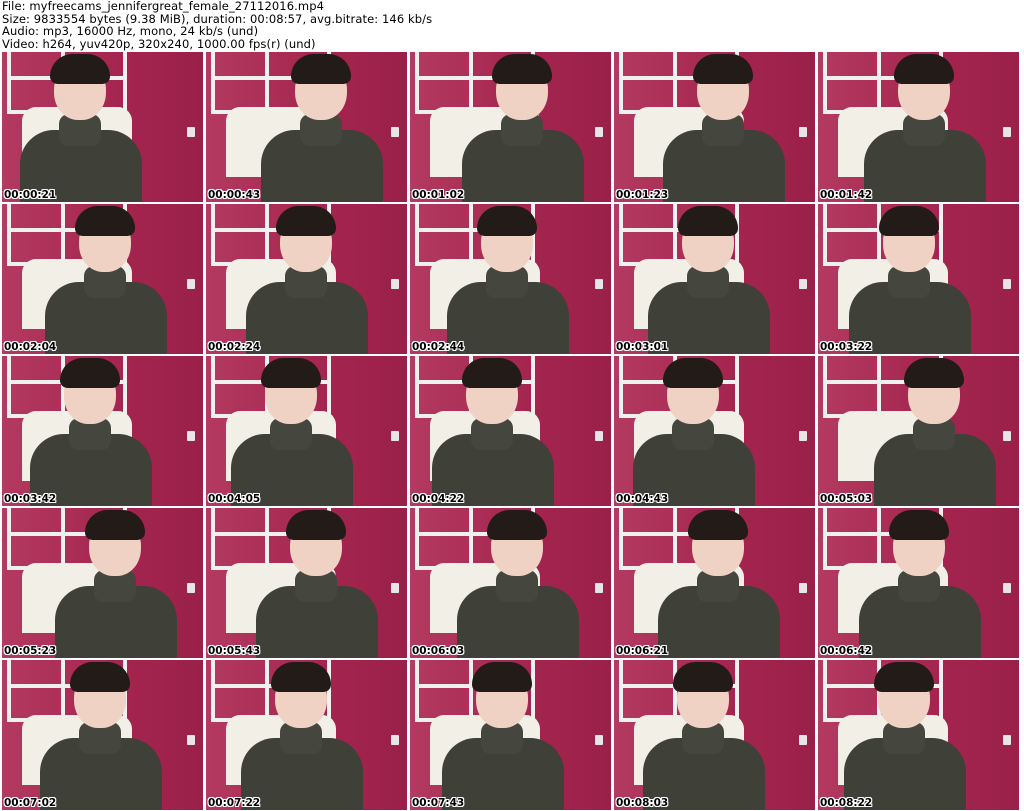 The height and width of the screenshot is (811, 1024). I want to click on thumbnail-timestamp: 00:05:23, so click(30, 651).